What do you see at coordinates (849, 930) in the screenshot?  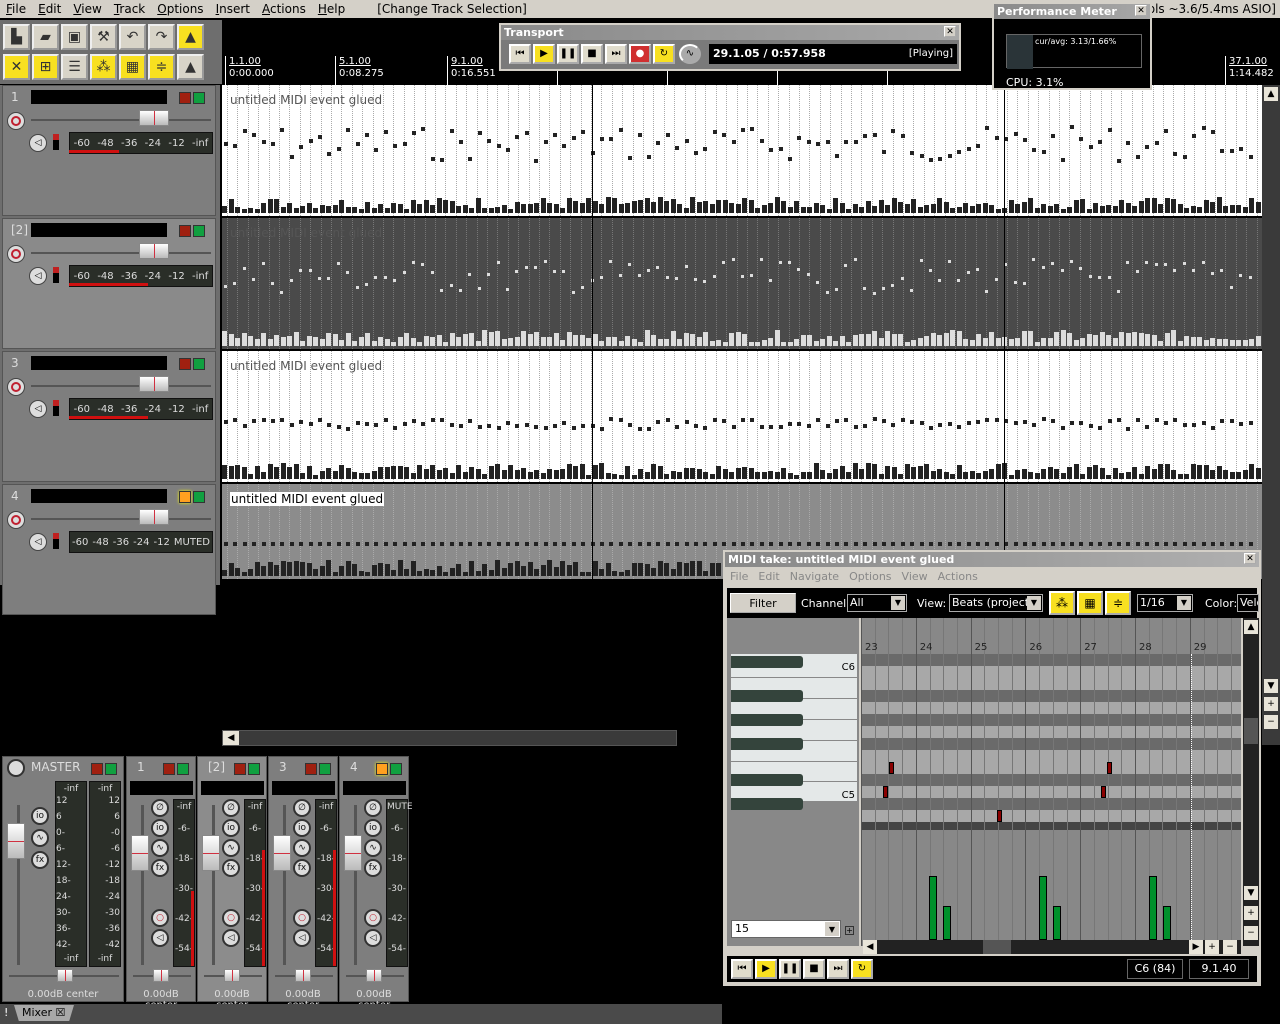 I see `add-lane-icon: +` at bounding box center [849, 930].